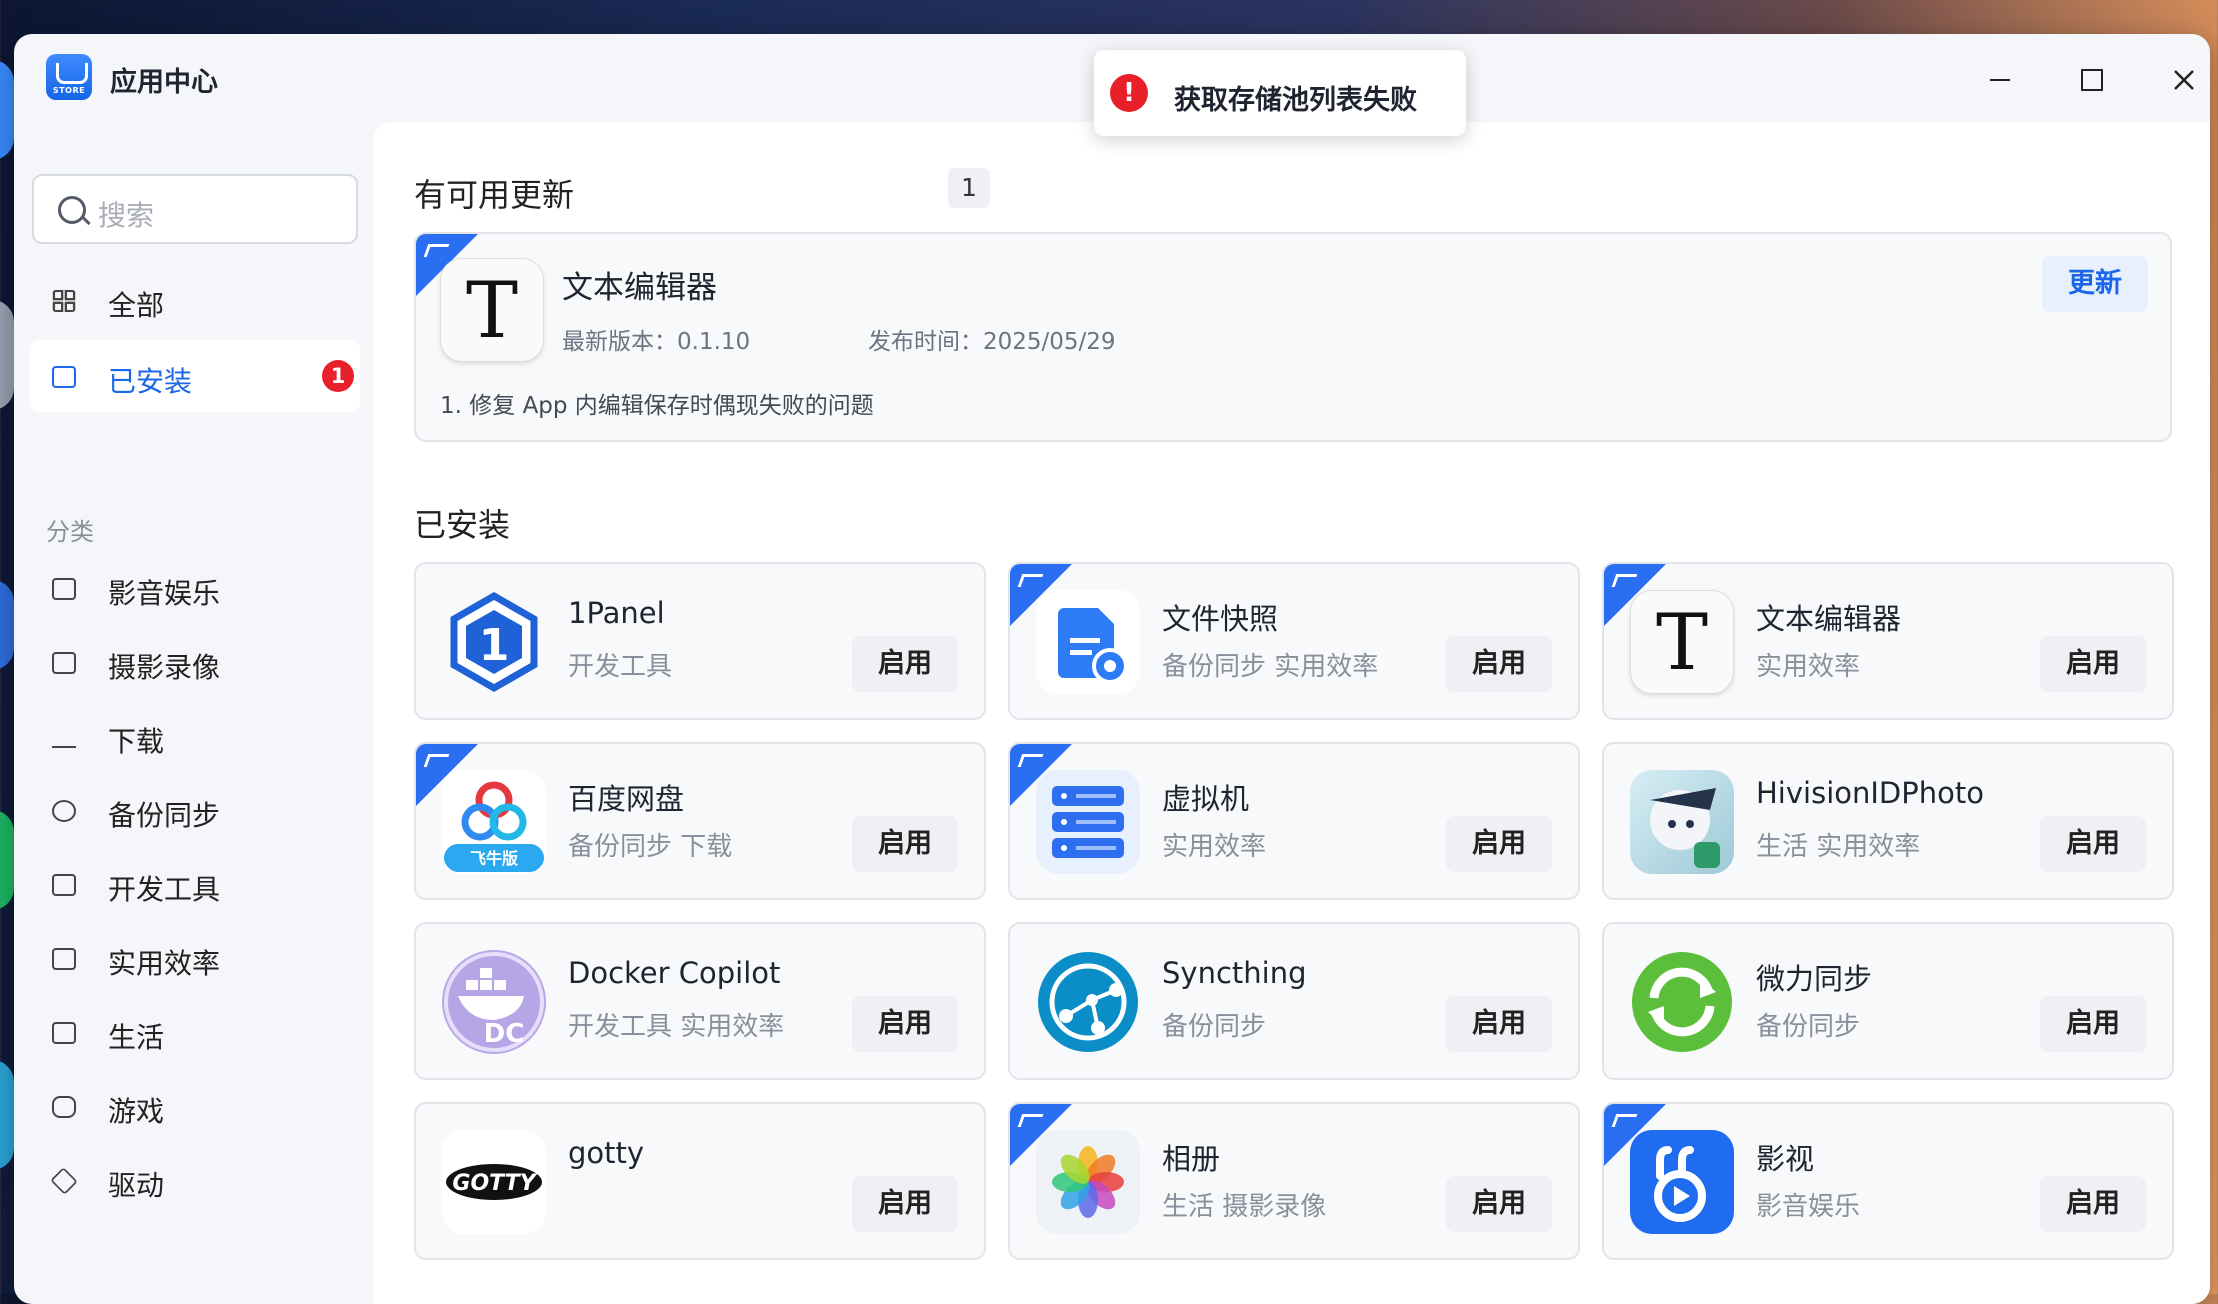 This screenshot has height=1304, width=2218. I want to click on file-snapshot-icon, so click(1088, 642).